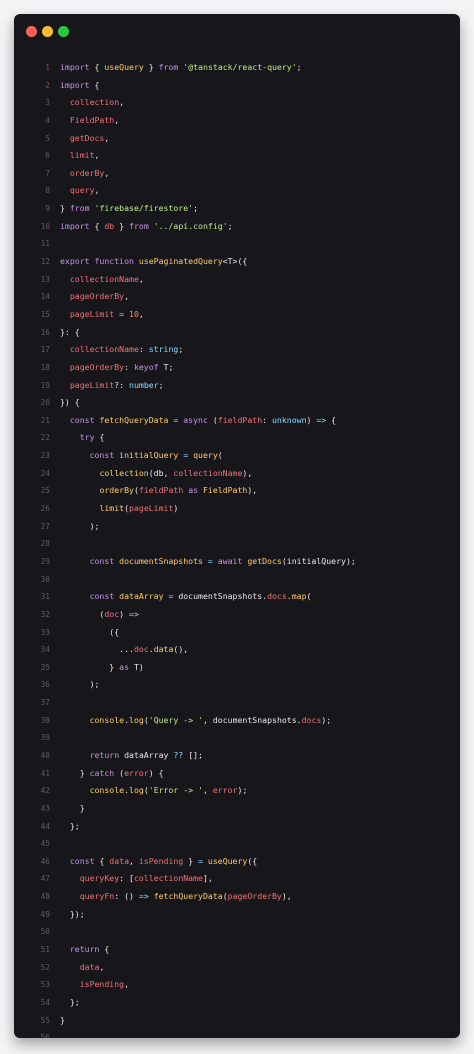 The image size is (474, 1054). I want to click on code-text: isPending,, so click(94, 985).